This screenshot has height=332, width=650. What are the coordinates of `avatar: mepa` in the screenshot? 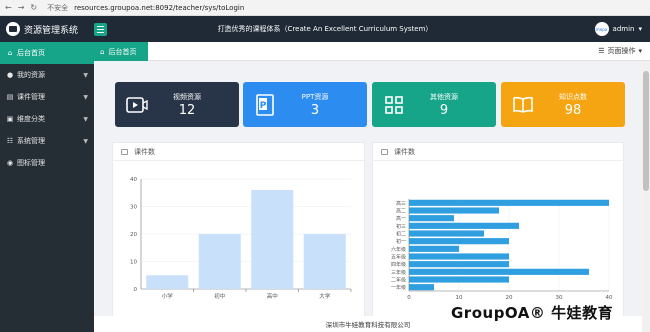 It's located at (601, 29).